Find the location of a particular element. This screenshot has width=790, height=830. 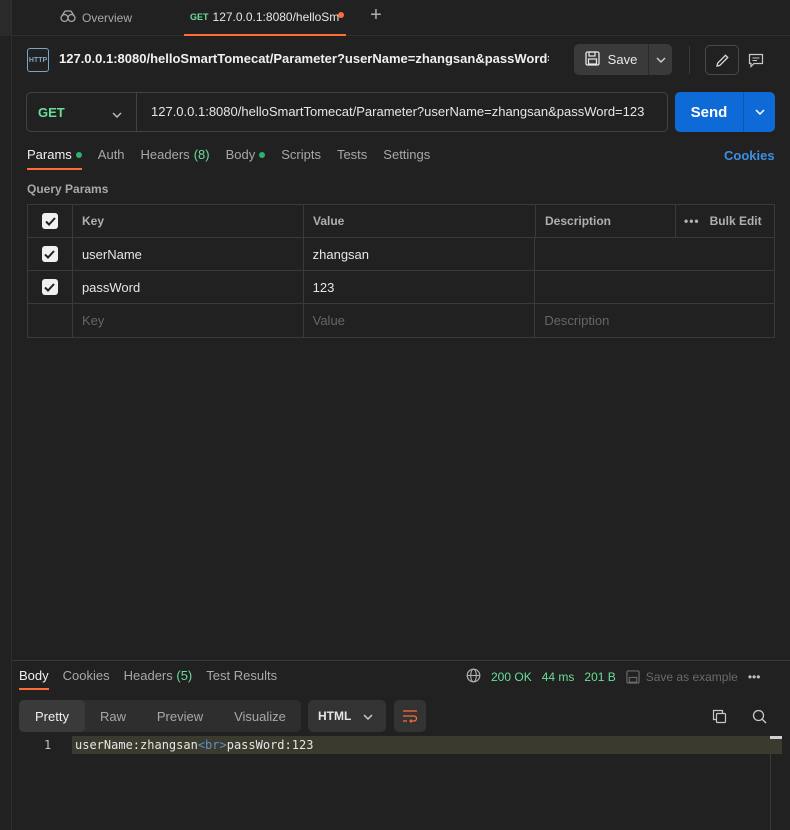

tab-overview: Overview is located at coordinates (96, 17).